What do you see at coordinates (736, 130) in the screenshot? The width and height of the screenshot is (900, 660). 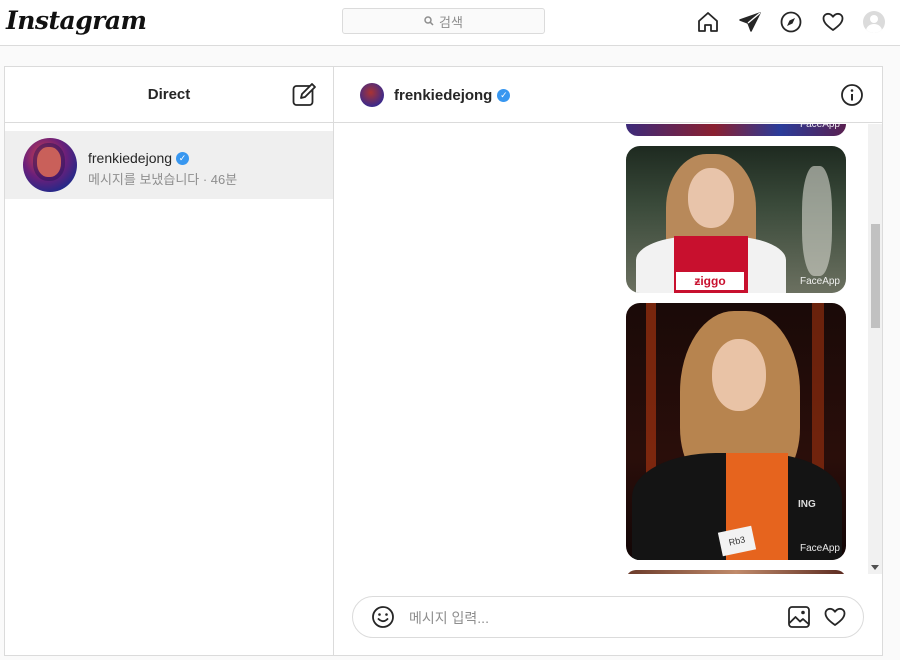 I see `photo-message-partial: FaceApp` at bounding box center [736, 130].